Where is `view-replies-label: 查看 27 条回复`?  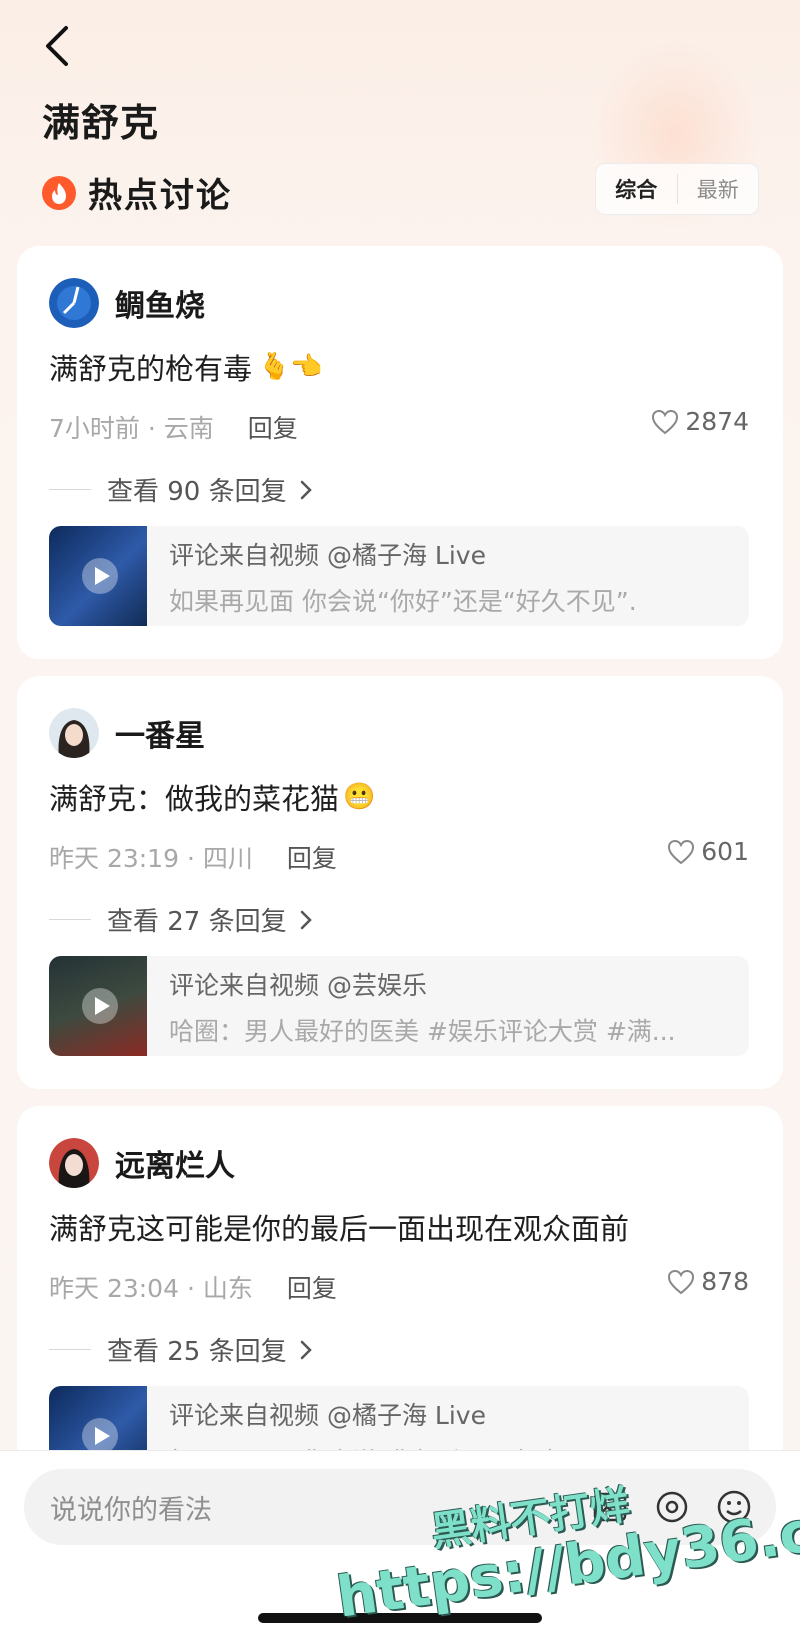
view-replies-label: 查看 27 条回复 is located at coordinates (197, 922).